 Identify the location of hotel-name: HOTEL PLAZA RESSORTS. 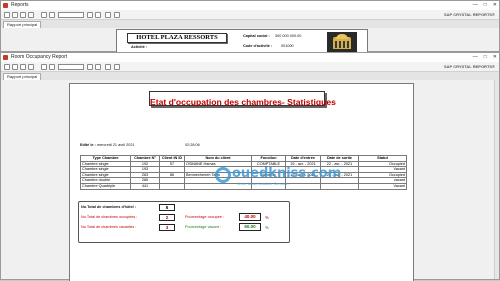
(177, 37).